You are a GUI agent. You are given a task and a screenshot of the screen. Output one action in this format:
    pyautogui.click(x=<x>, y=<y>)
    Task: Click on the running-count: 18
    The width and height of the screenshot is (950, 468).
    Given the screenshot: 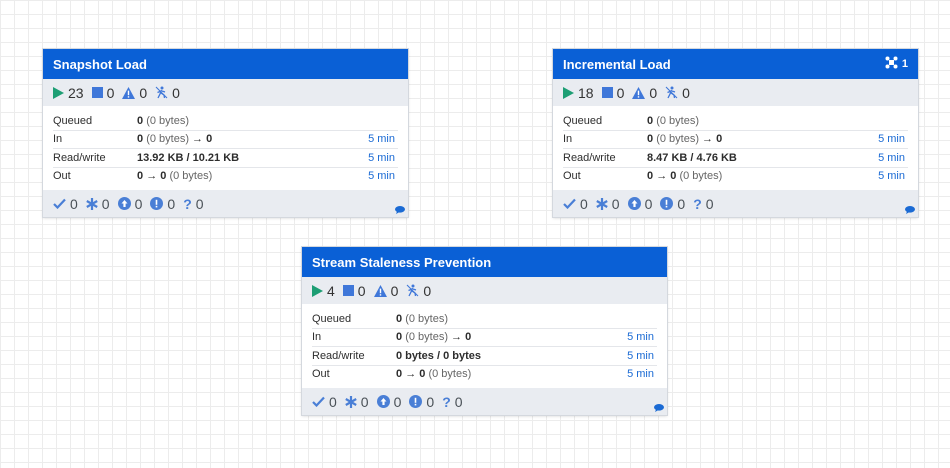 What is the action you would take?
    pyautogui.click(x=578, y=93)
    